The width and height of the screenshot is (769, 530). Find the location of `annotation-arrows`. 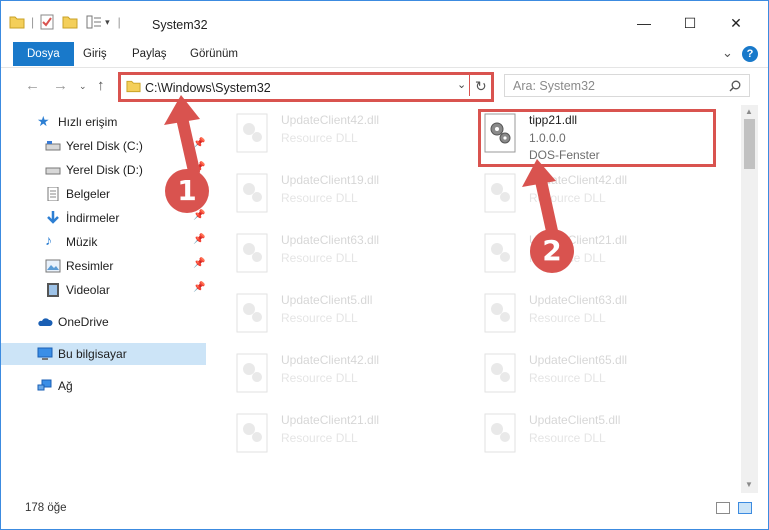

annotation-arrows is located at coordinates (361, 166).